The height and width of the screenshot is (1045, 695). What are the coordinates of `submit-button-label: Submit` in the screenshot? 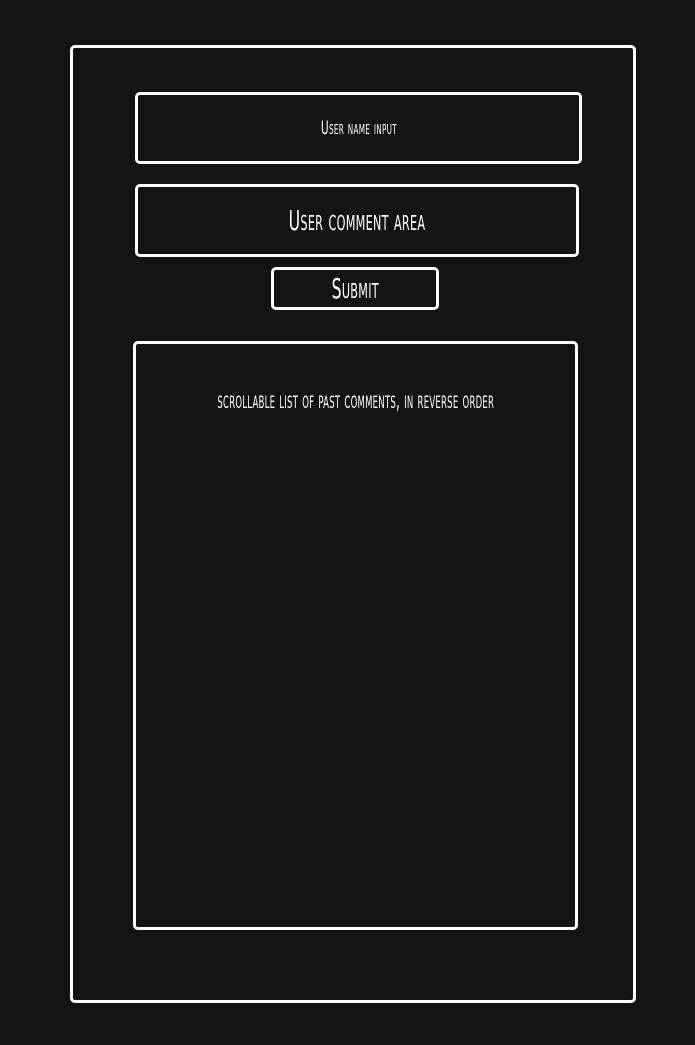 It's located at (355, 288).